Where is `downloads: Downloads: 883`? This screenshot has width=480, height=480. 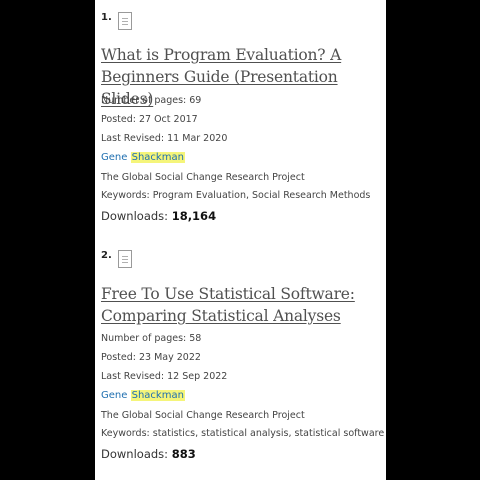 downloads: Downloads: 883 is located at coordinates (148, 454).